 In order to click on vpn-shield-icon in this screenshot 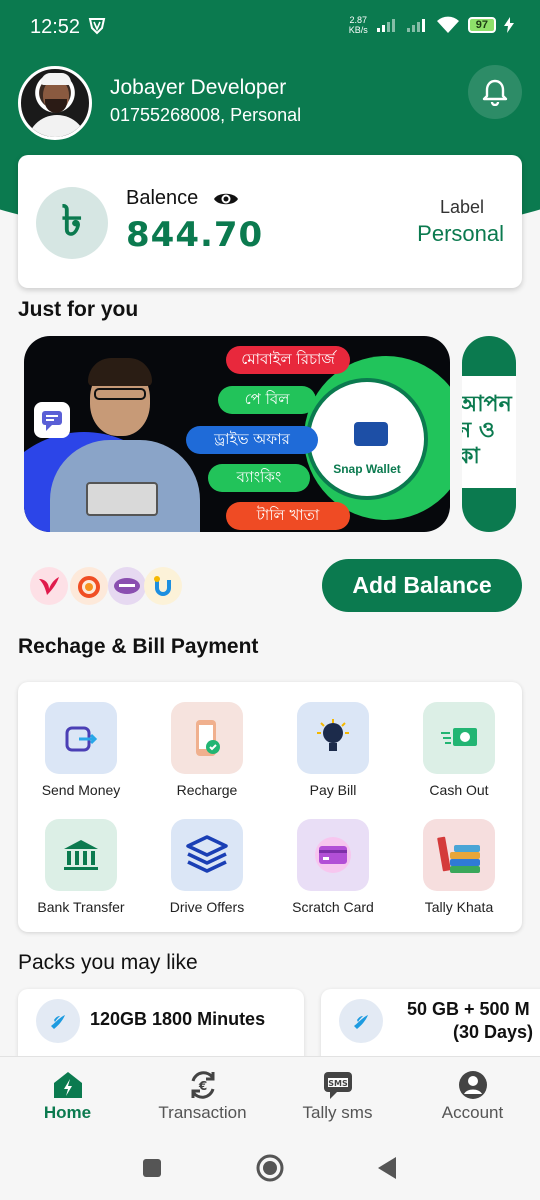, I will do `click(97, 26)`.